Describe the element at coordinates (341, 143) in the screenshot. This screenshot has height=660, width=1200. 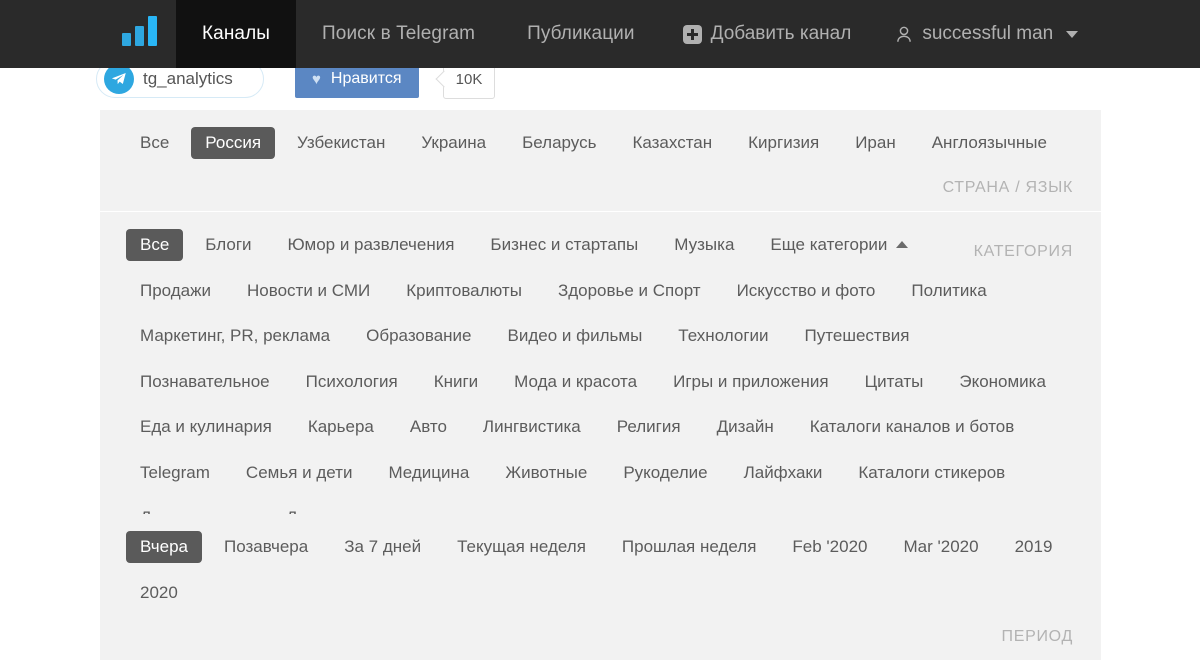
I see `country-chip-2: Узбекистан` at that location.